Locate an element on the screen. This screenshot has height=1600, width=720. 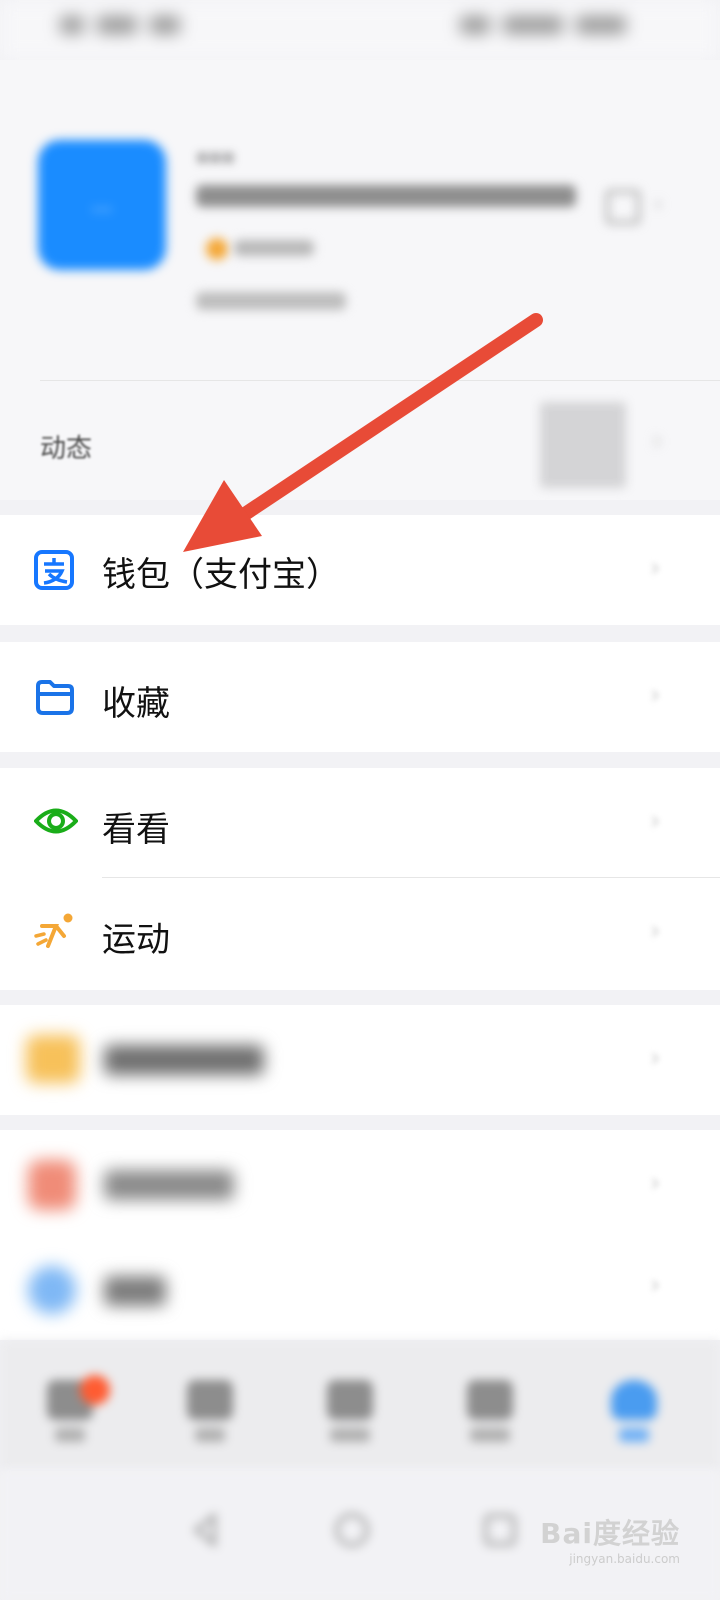
menu-item-blurred-2: › is located at coordinates (360, 1185).